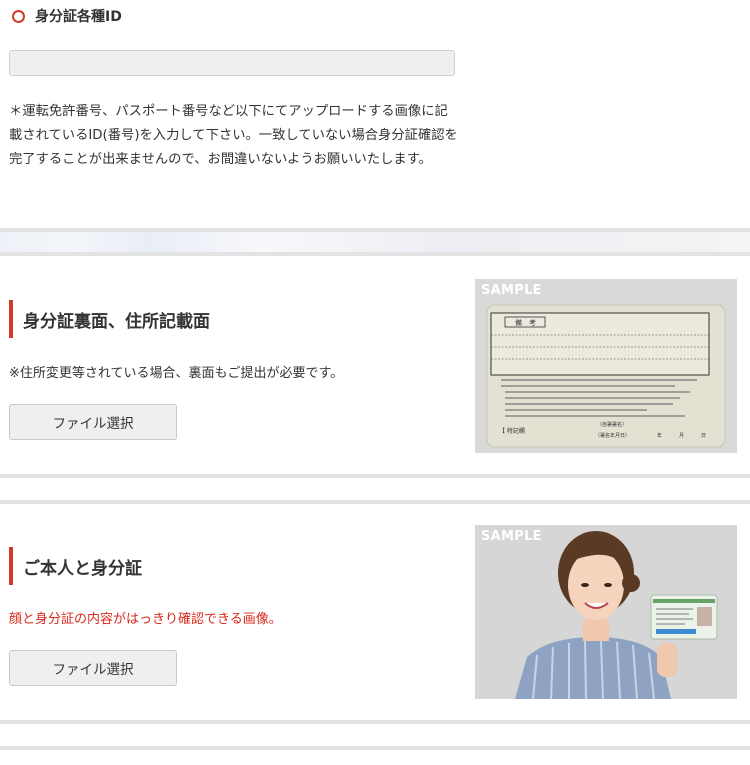 The image size is (750, 765). What do you see at coordinates (93, 422) in the screenshot?
I see `back-file-select-button: ファイル選択` at bounding box center [93, 422].